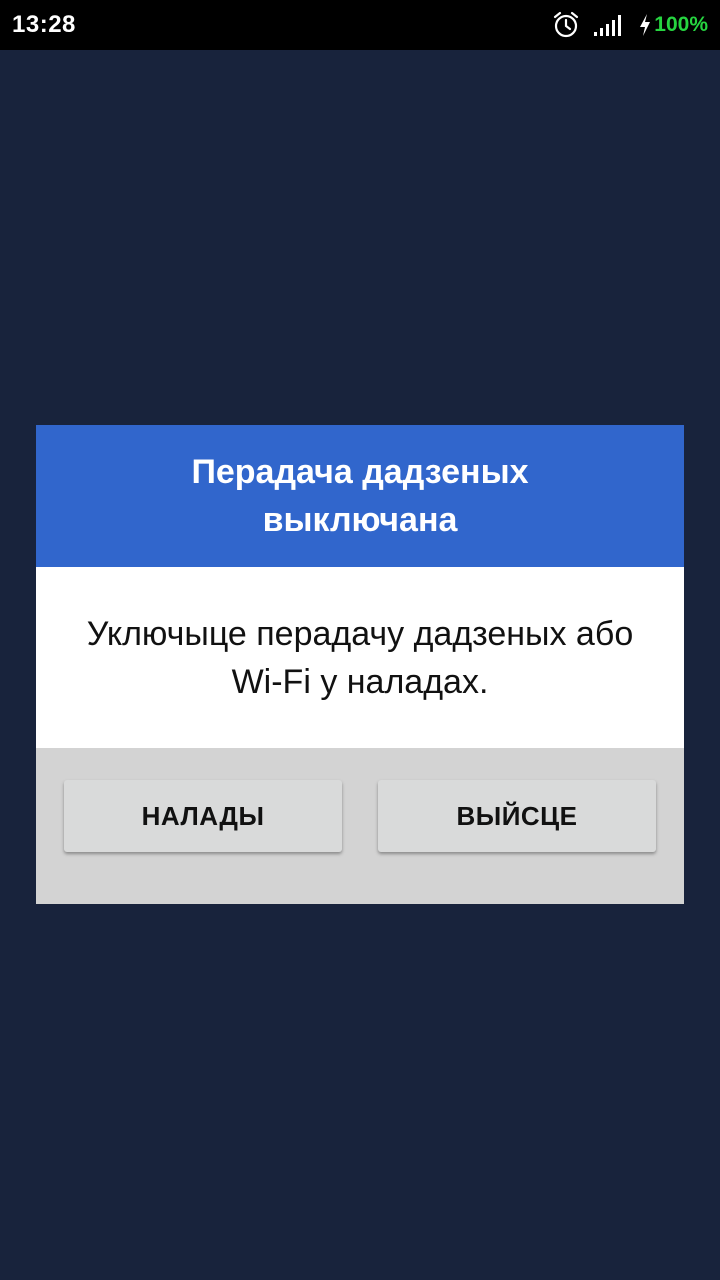 This screenshot has height=1280, width=720. What do you see at coordinates (360, 826) in the screenshot?
I see `dialog-footer: НАЛАДЫ ВЫЙСЦЕ` at bounding box center [360, 826].